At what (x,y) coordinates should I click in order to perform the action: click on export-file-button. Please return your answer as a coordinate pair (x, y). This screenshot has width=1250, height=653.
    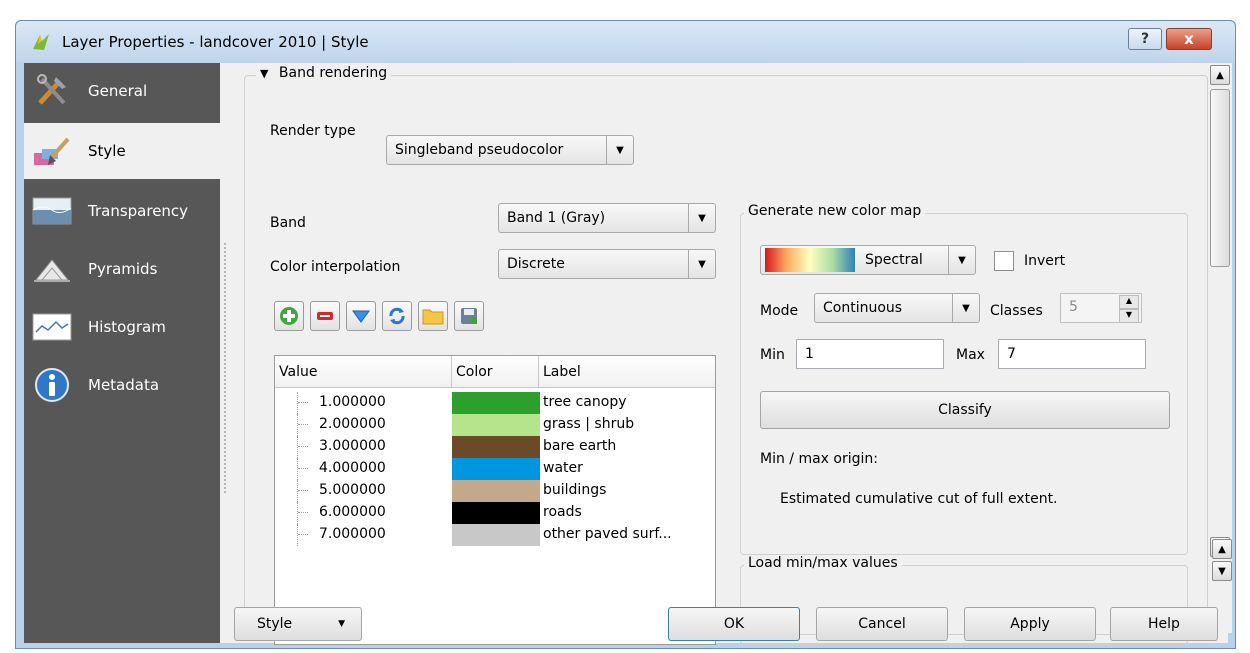
    Looking at the image, I should click on (469, 316).